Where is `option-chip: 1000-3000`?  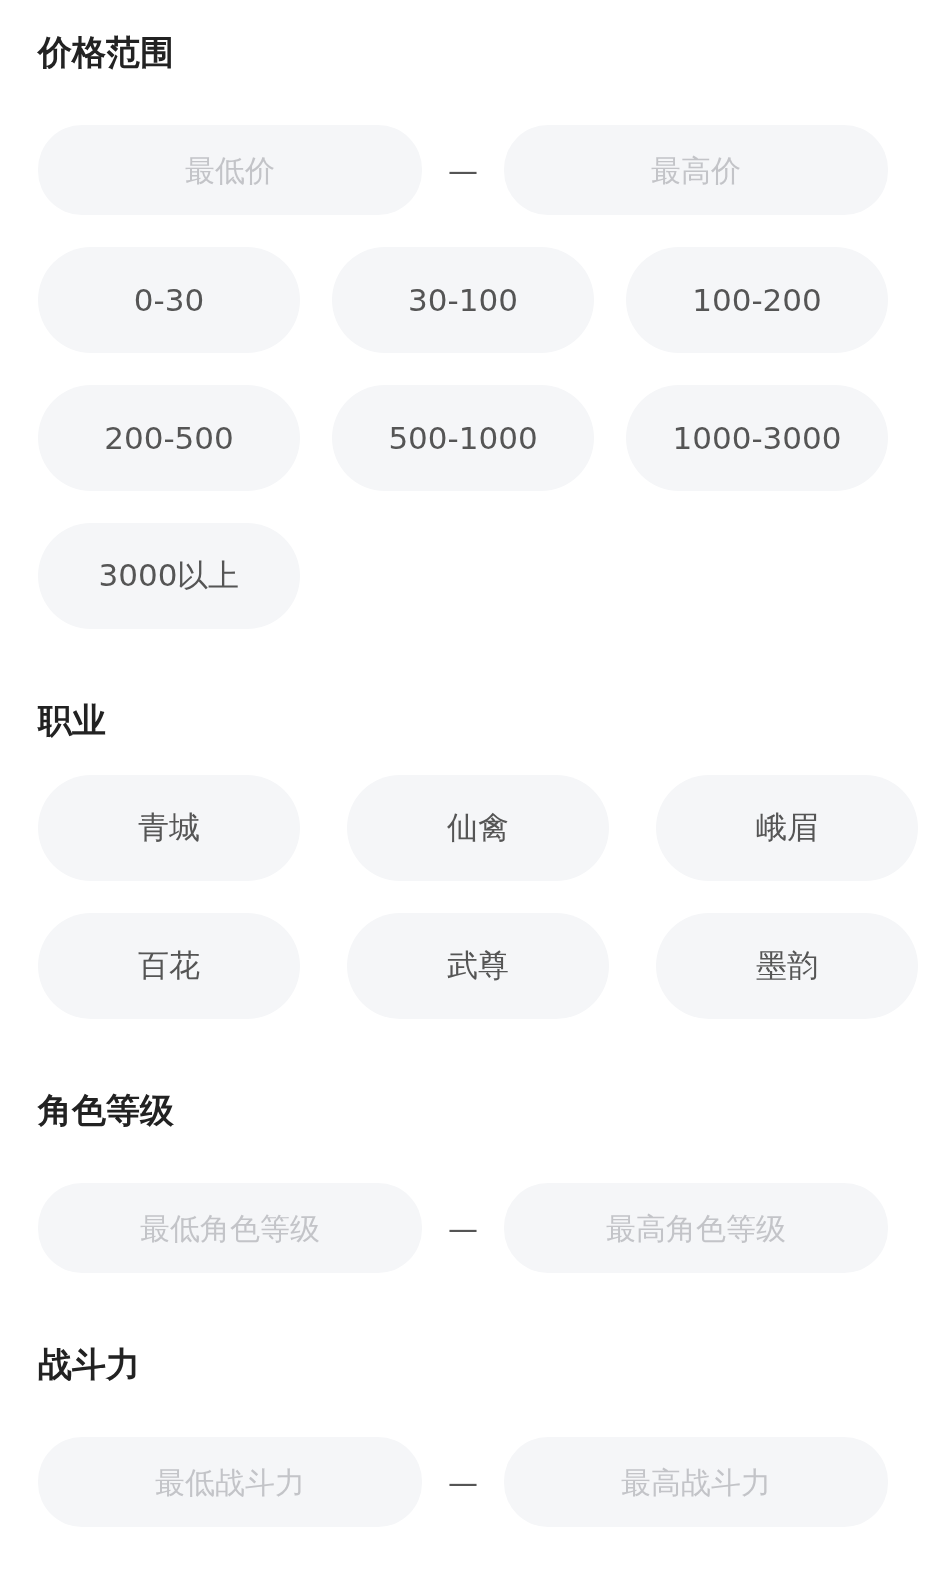 option-chip: 1000-3000 is located at coordinates (757, 438).